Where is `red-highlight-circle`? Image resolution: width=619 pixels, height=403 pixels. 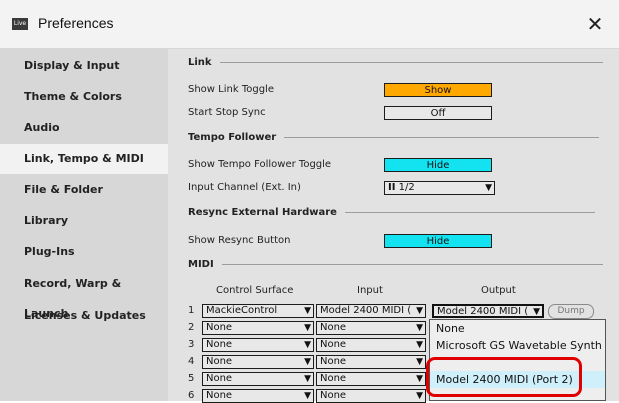 red-highlight-circle is located at coordinates (504, 377).